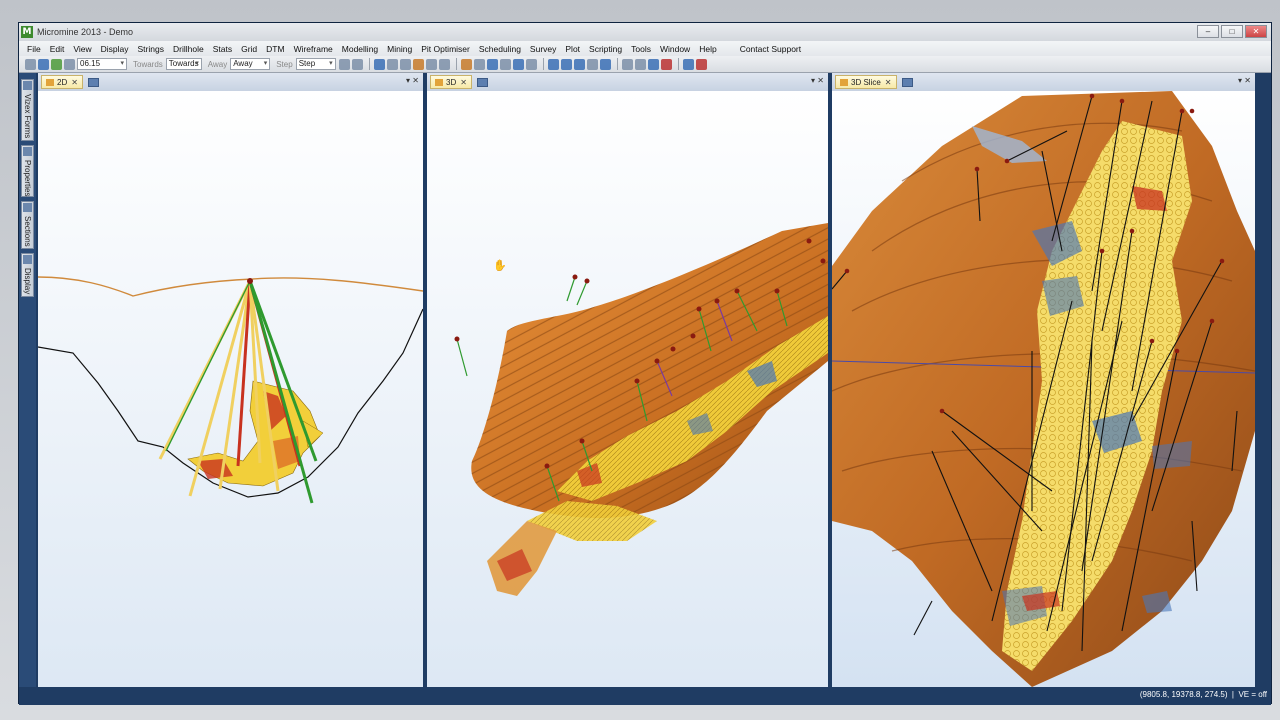 Image resolution: width=1280 pixels, height=720 pixels. What do you see at coordinates (115, 49) in the screenshot?
I see `menu-display: Display` at bounding box center [115, 49].